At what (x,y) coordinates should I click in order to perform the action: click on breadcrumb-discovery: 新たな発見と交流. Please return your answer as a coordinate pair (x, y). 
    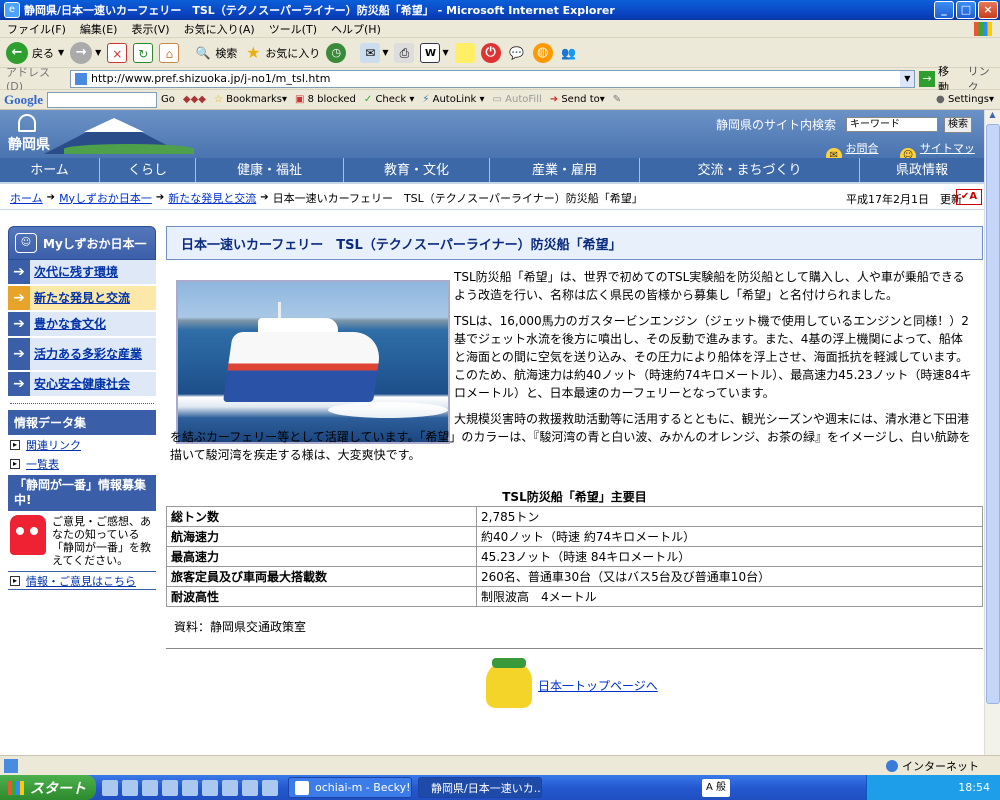
    Looking at the image, I should click on (212, 198).